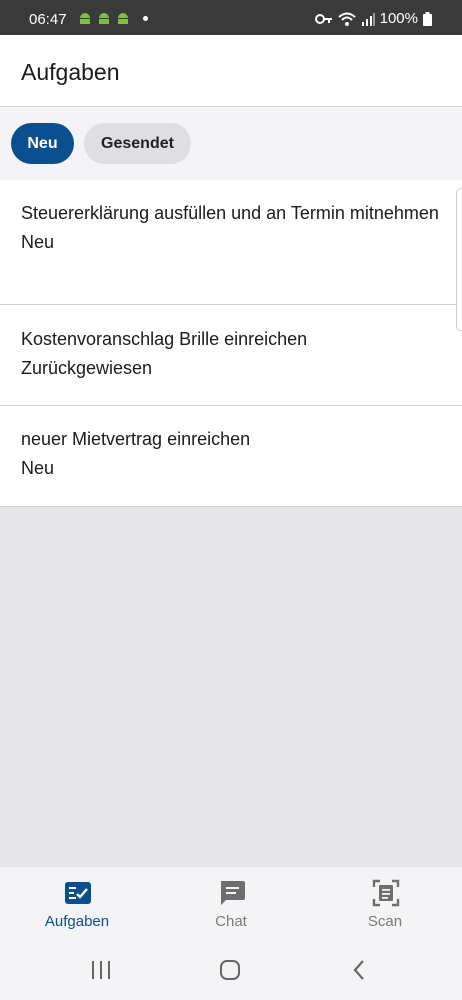 The height and width of the screenshot is (1000, 462). Describe the element at coordinates (231, 71) in the screenshot. I see `app-bar: Aufgaben` at that location.